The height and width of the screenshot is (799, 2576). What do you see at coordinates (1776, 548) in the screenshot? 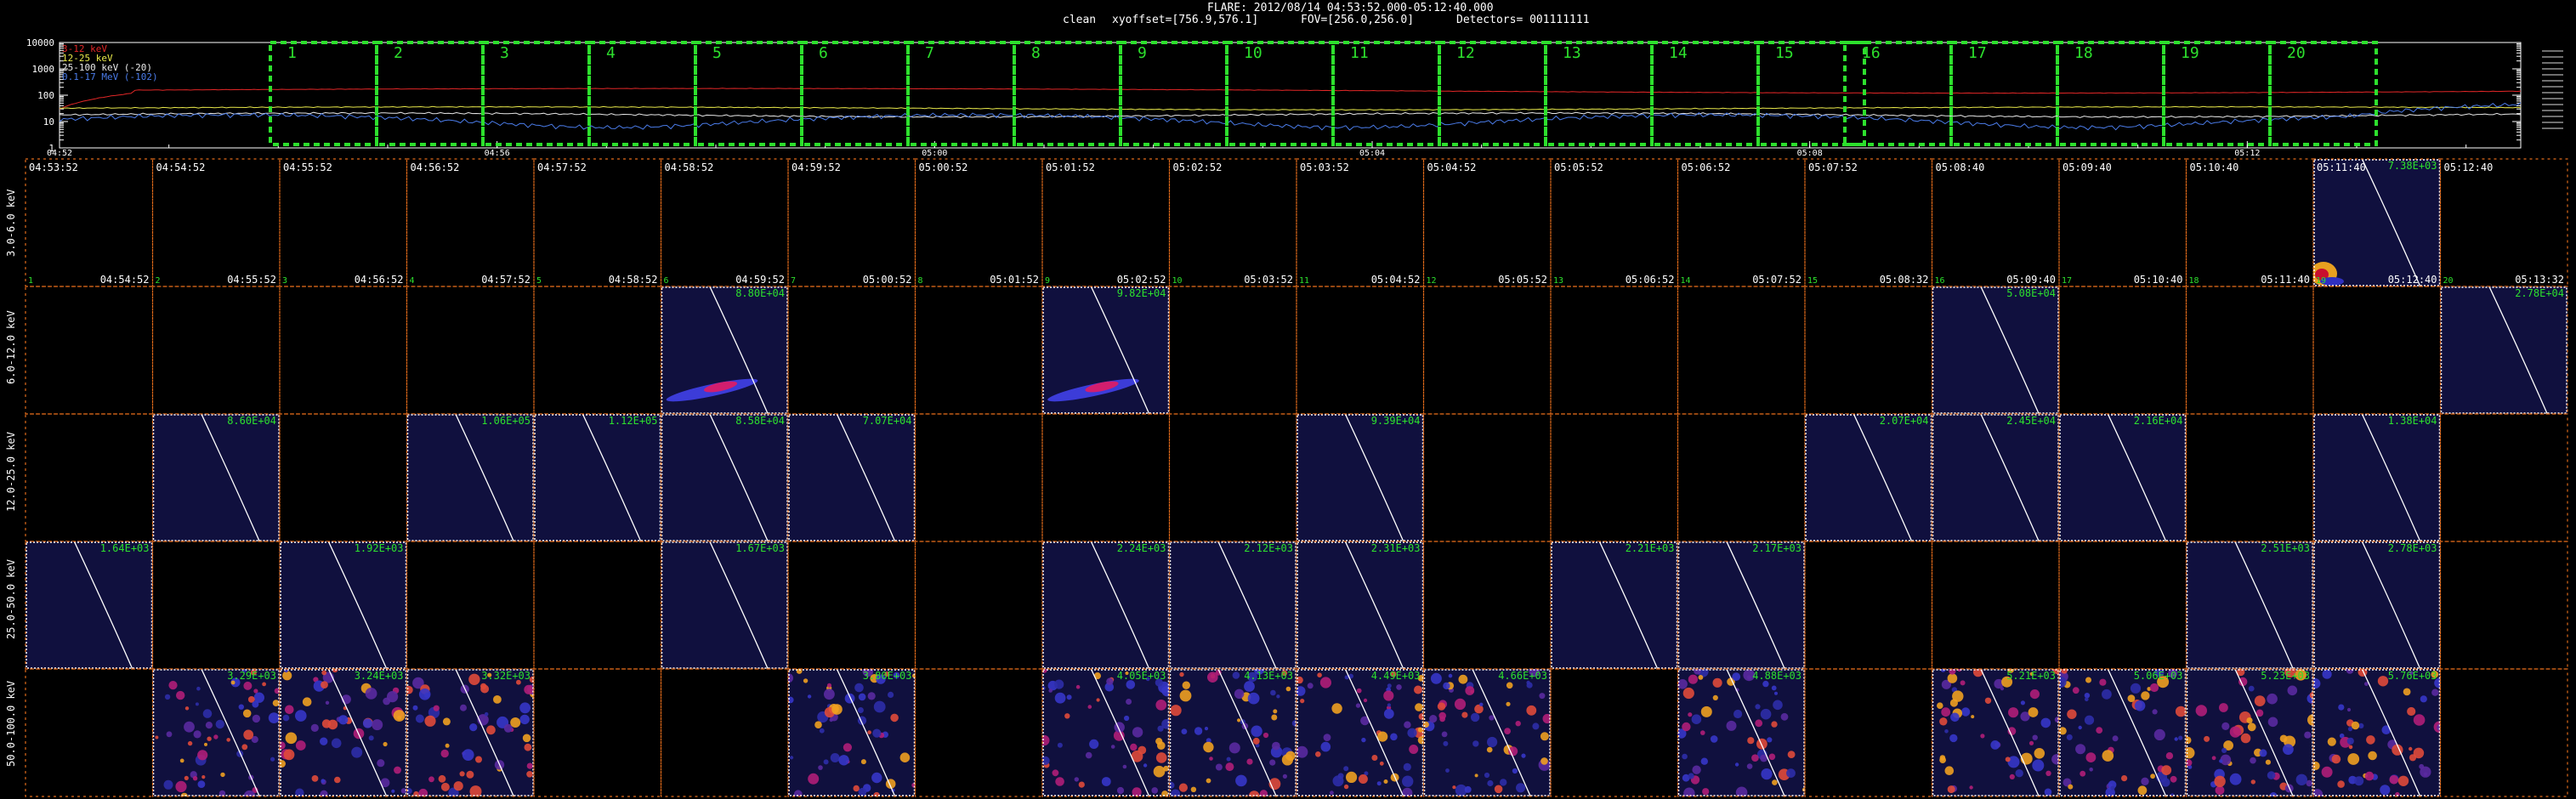
I see `peak-value-label: 2.17E+03` at bounding box center [1776, 548].